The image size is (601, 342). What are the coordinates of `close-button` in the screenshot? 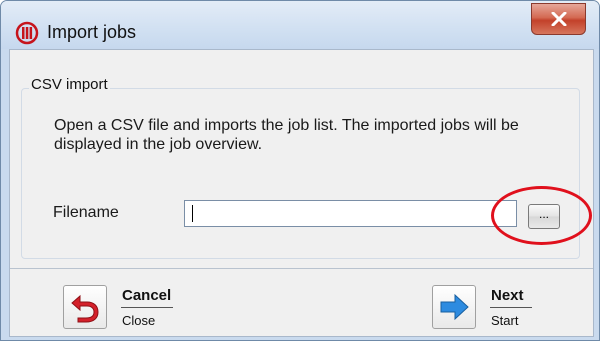 It's located at (558, 19).